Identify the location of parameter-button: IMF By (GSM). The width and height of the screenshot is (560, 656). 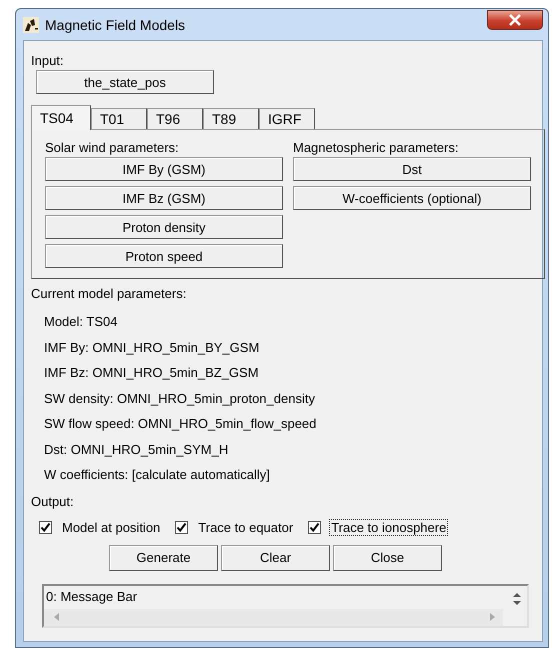
(164, 169).